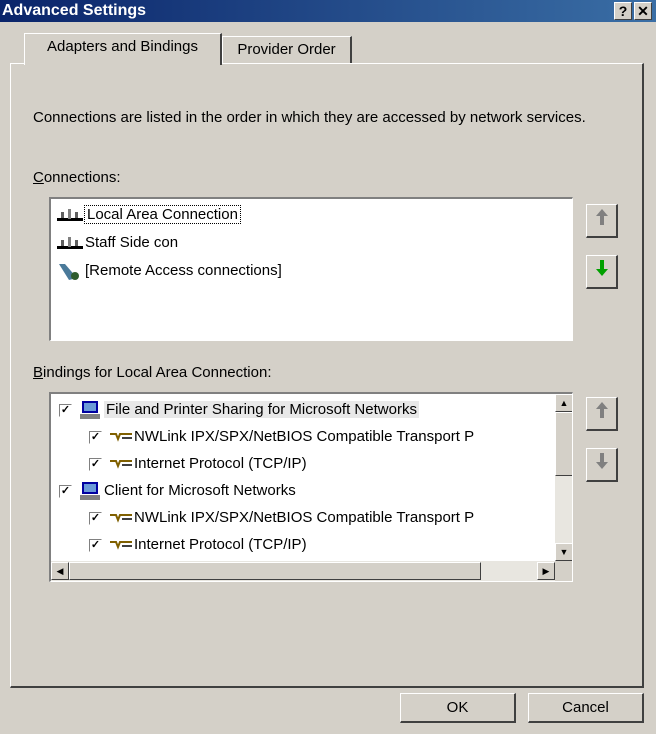 The image size is (656, 734). I want to click on list-item: [Remote Access connections], so click(168, 270).